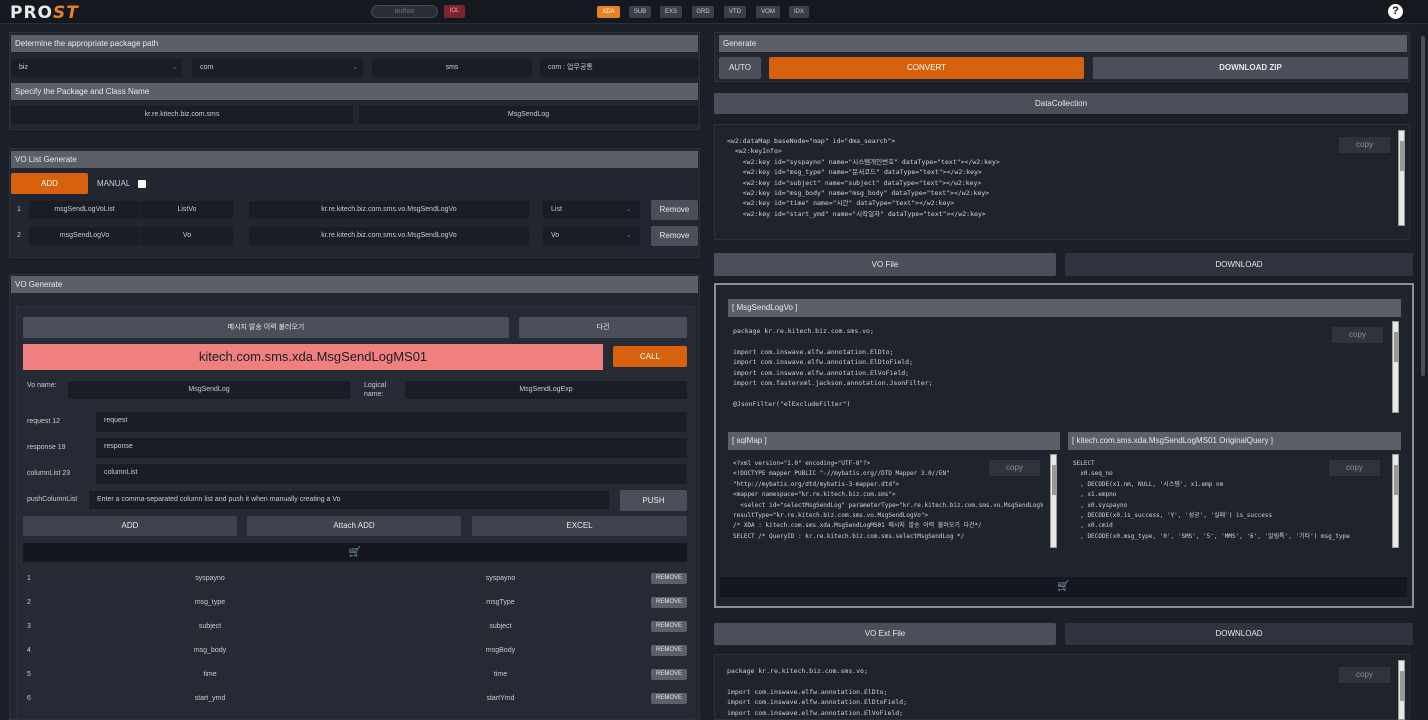 The image size is (1428, 720). What do you see at coordinates (653, 500) in the screenshot?
I see `push-button: PUSH` at bounding box center [653, 500].